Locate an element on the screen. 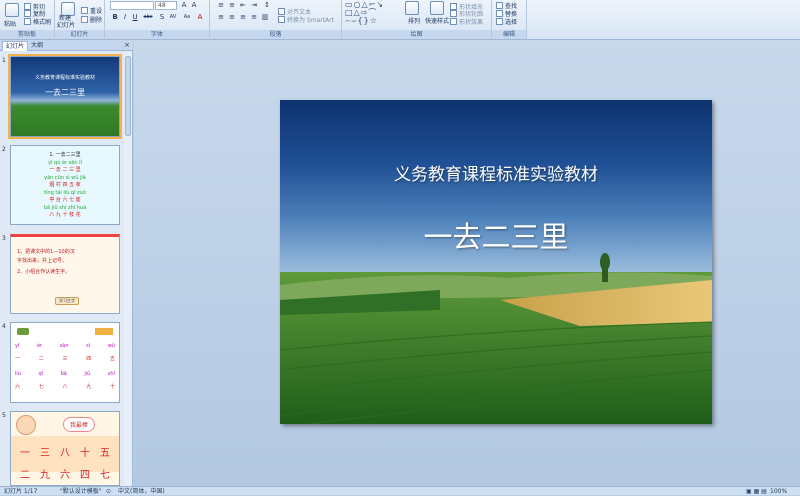 The height and width of the screenshot is (496, 800). line-spacing-icon: ↕ is located at coordinates (267, 5).